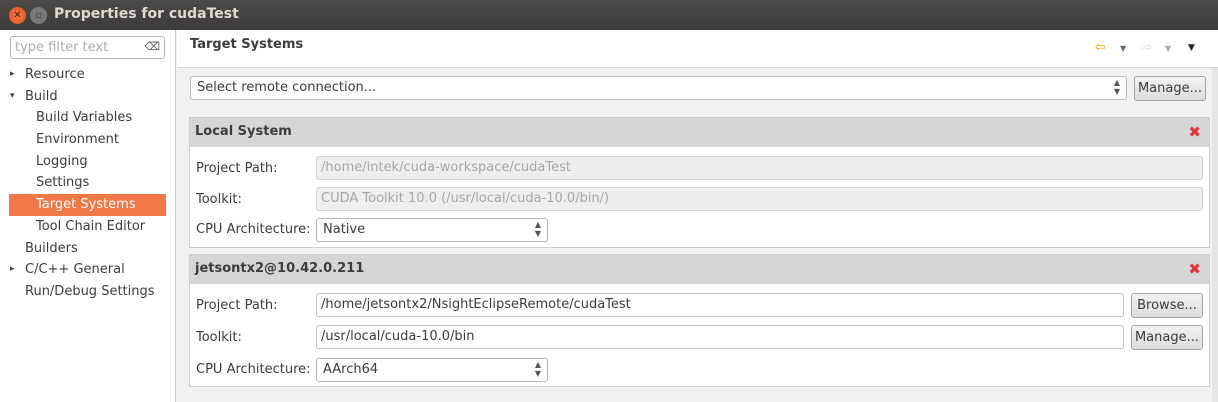  Describe the element at coordinates (697, 49) in the screenshot. I see `page-header: Target Systems ⇦ ▼ ⇨ ▼ ▼` at that location.